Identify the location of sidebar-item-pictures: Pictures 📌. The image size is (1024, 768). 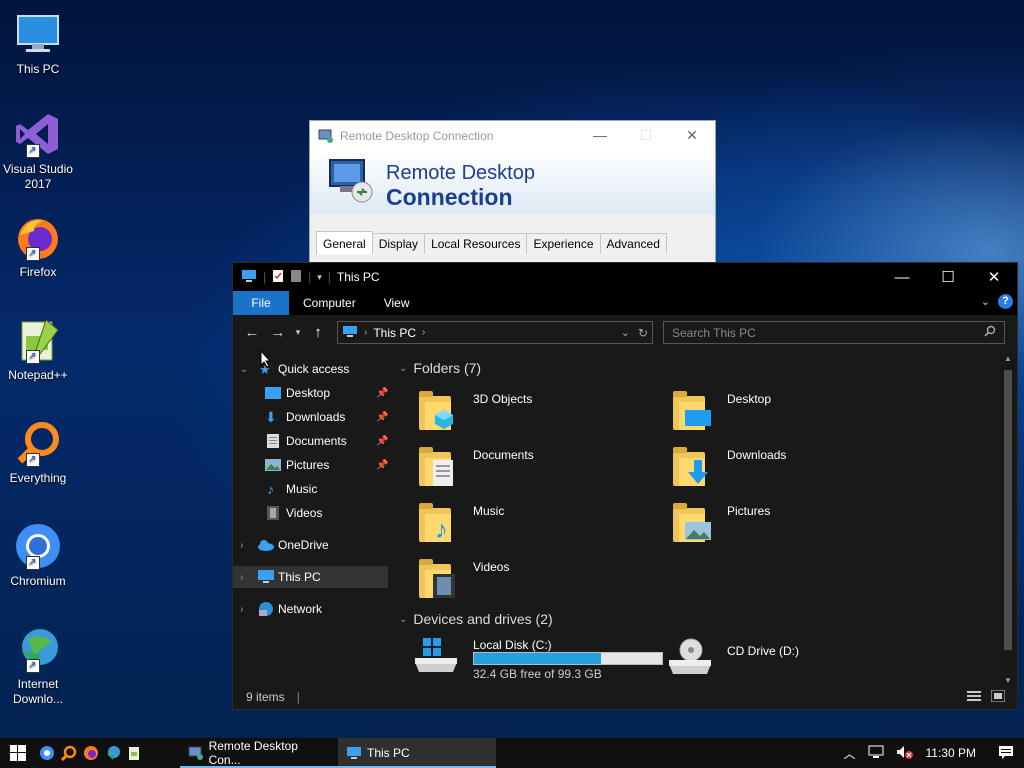
(310, 465).